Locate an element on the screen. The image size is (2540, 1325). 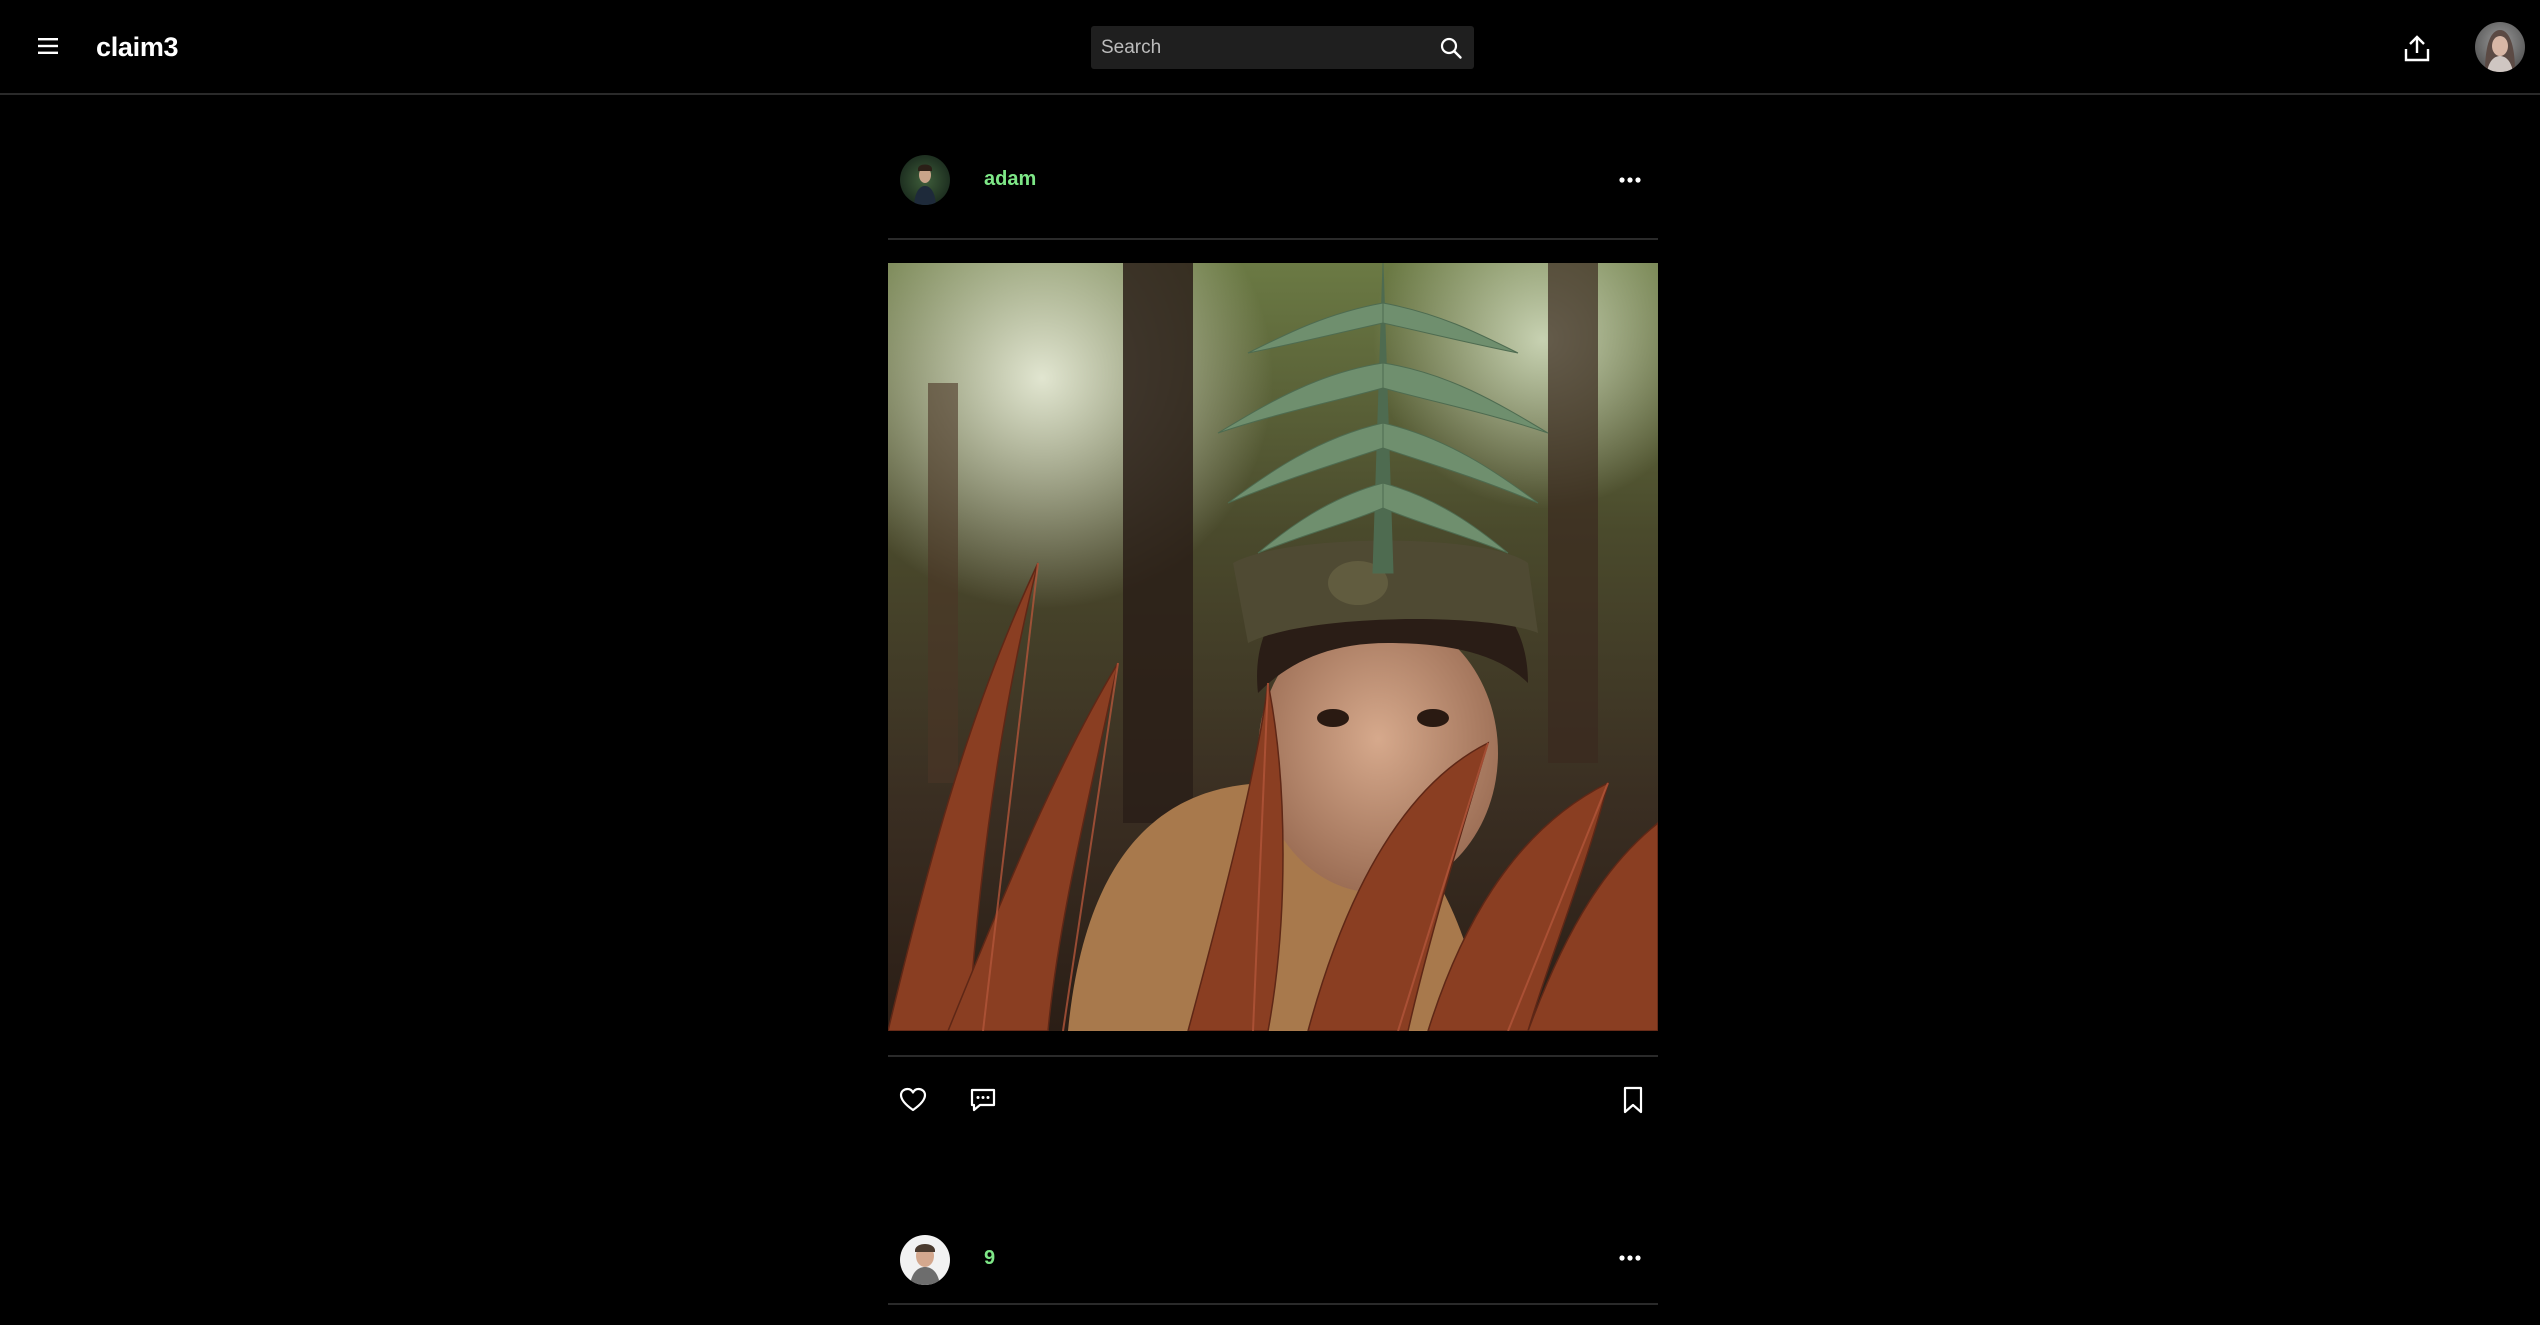
post-actions is located at coordinates (1273, 1095).